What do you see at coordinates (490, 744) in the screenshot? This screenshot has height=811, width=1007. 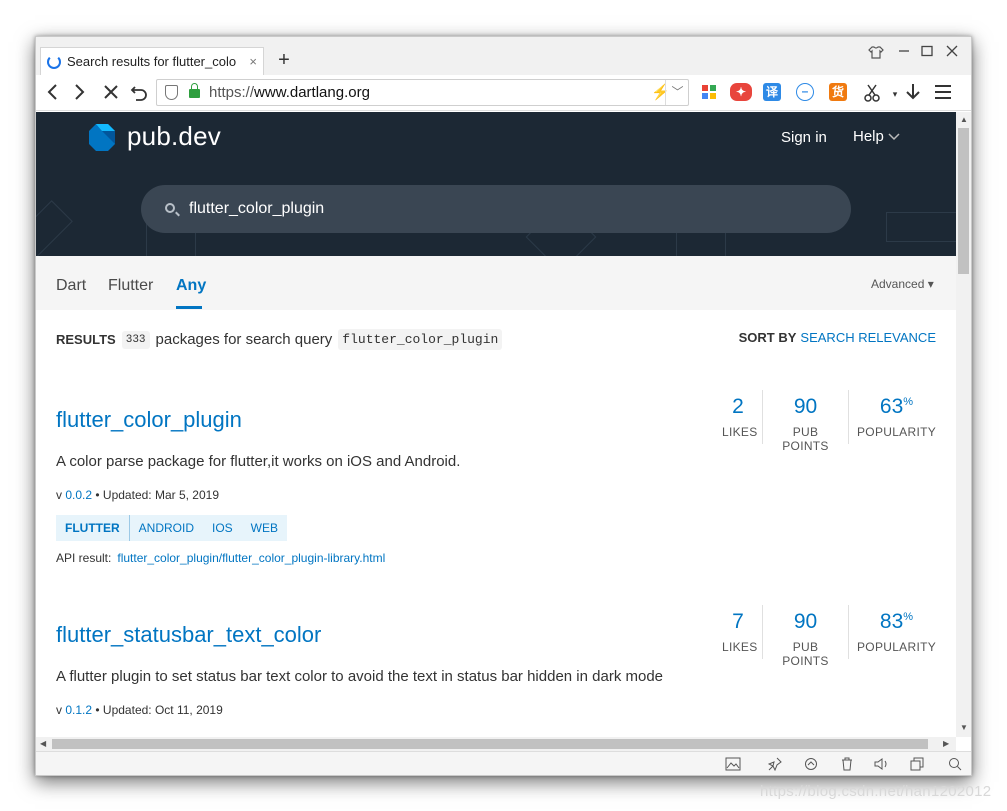 I see `horizontal-scroll-thumb` at bounding box center [490, 744].